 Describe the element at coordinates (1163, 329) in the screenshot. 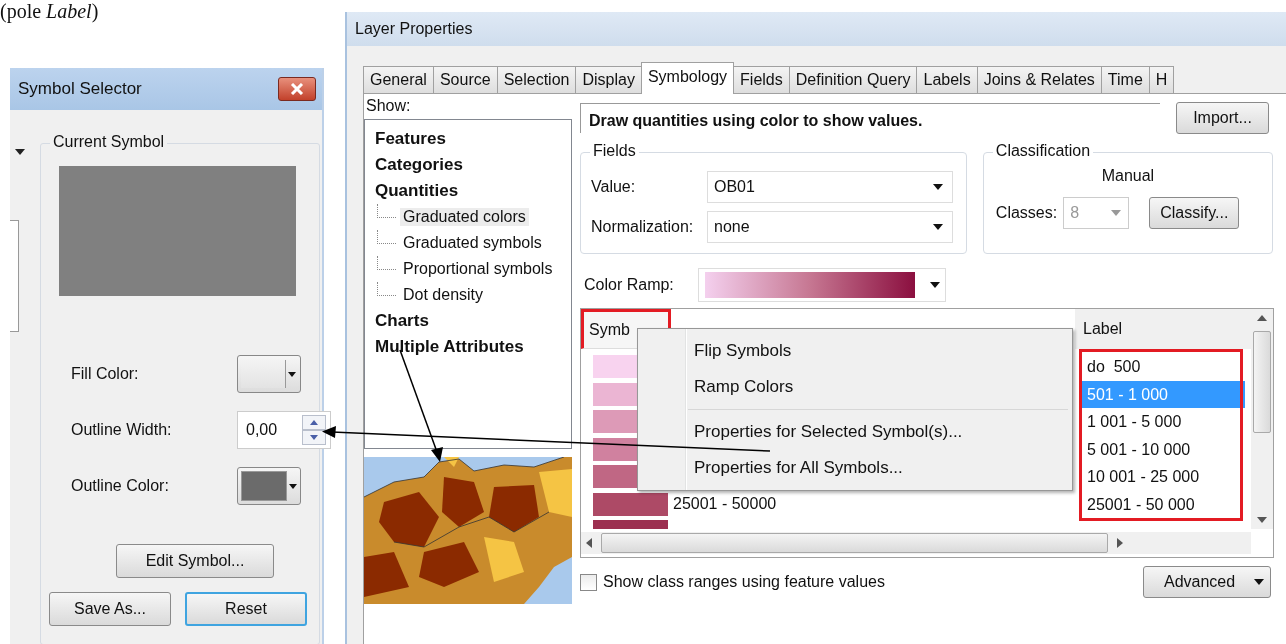

I see `column-header: Label` at that location.